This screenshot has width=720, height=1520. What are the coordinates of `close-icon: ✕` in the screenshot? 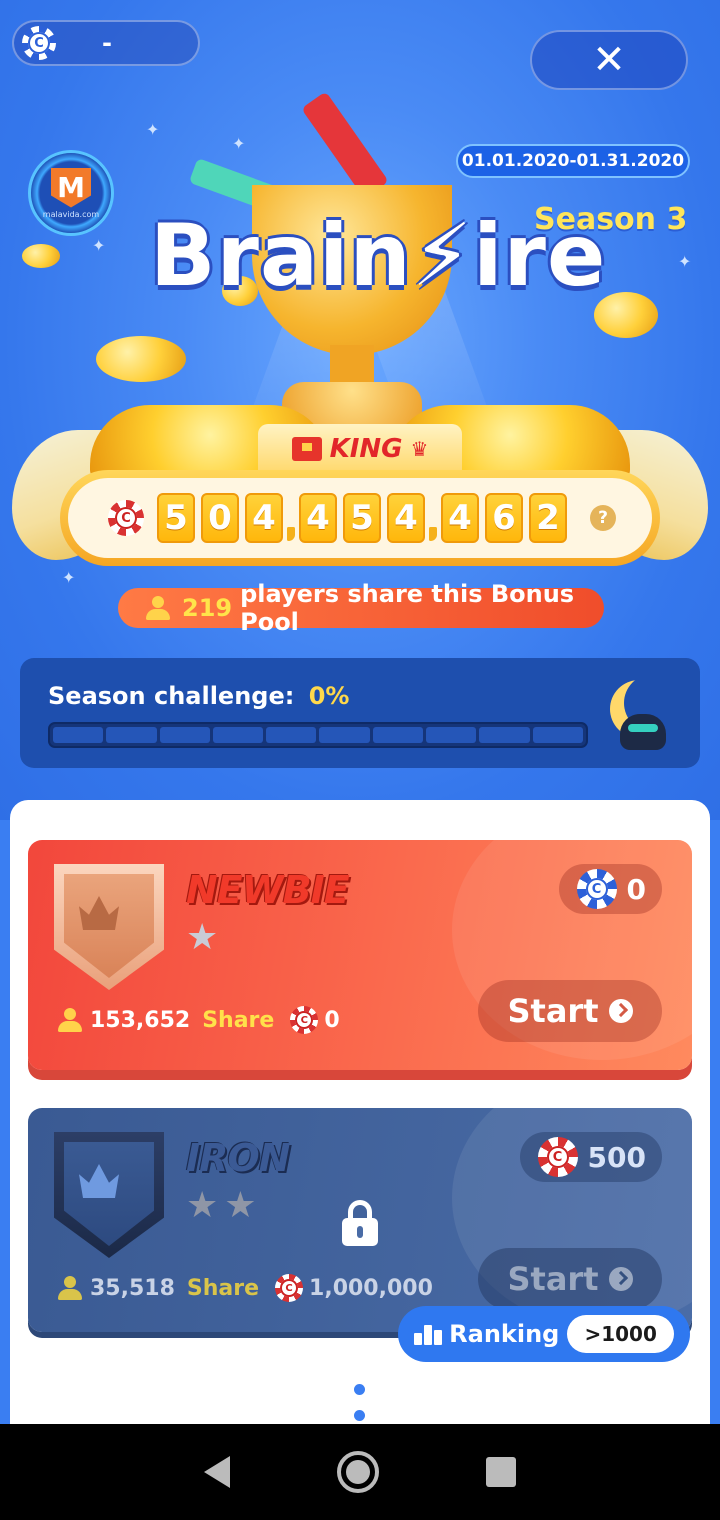 It's located at (609, 60).